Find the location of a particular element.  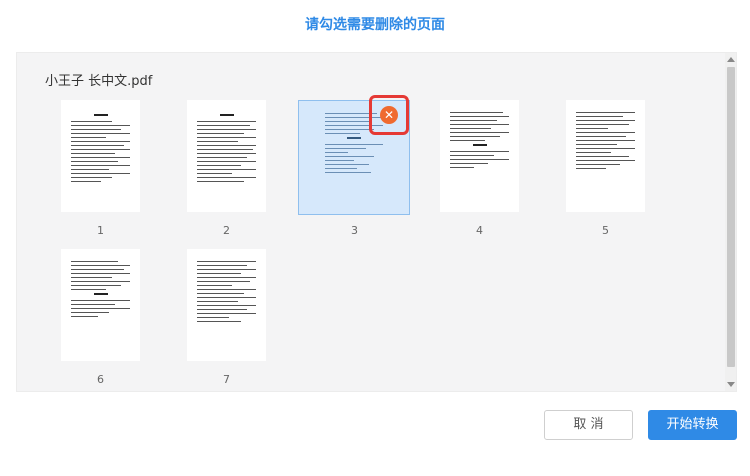

dialog-title: 请勾选需要删除的页面 is located at coordinates (375, 25).